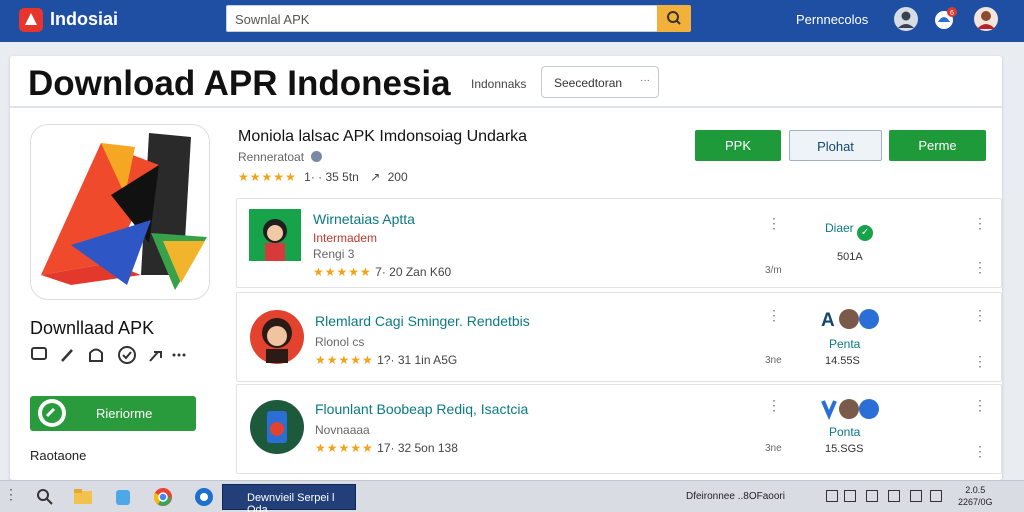  What do you see at coordinates (828, 320) in the screenshot?
I see `svg-text: A` at bounding box center [828, 320].